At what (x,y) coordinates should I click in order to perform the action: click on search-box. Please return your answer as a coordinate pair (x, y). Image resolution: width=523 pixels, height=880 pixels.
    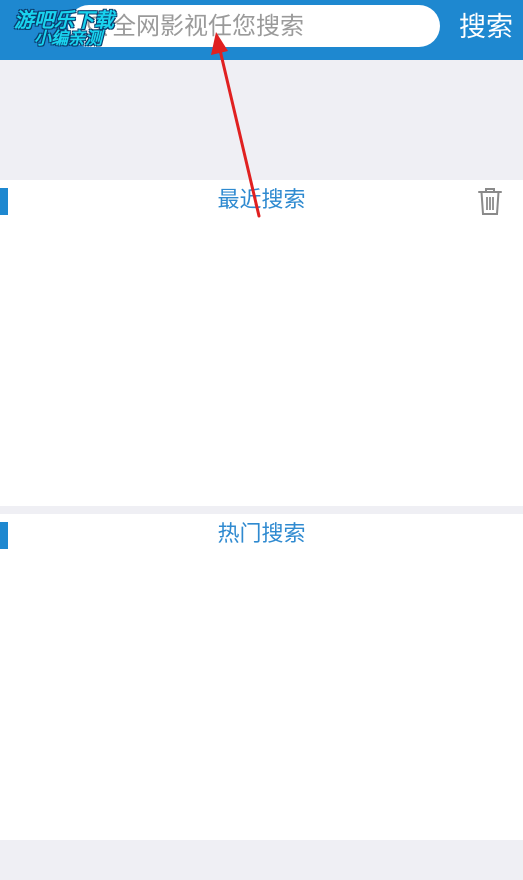
    Looking at the image, I should click on (254, 26).